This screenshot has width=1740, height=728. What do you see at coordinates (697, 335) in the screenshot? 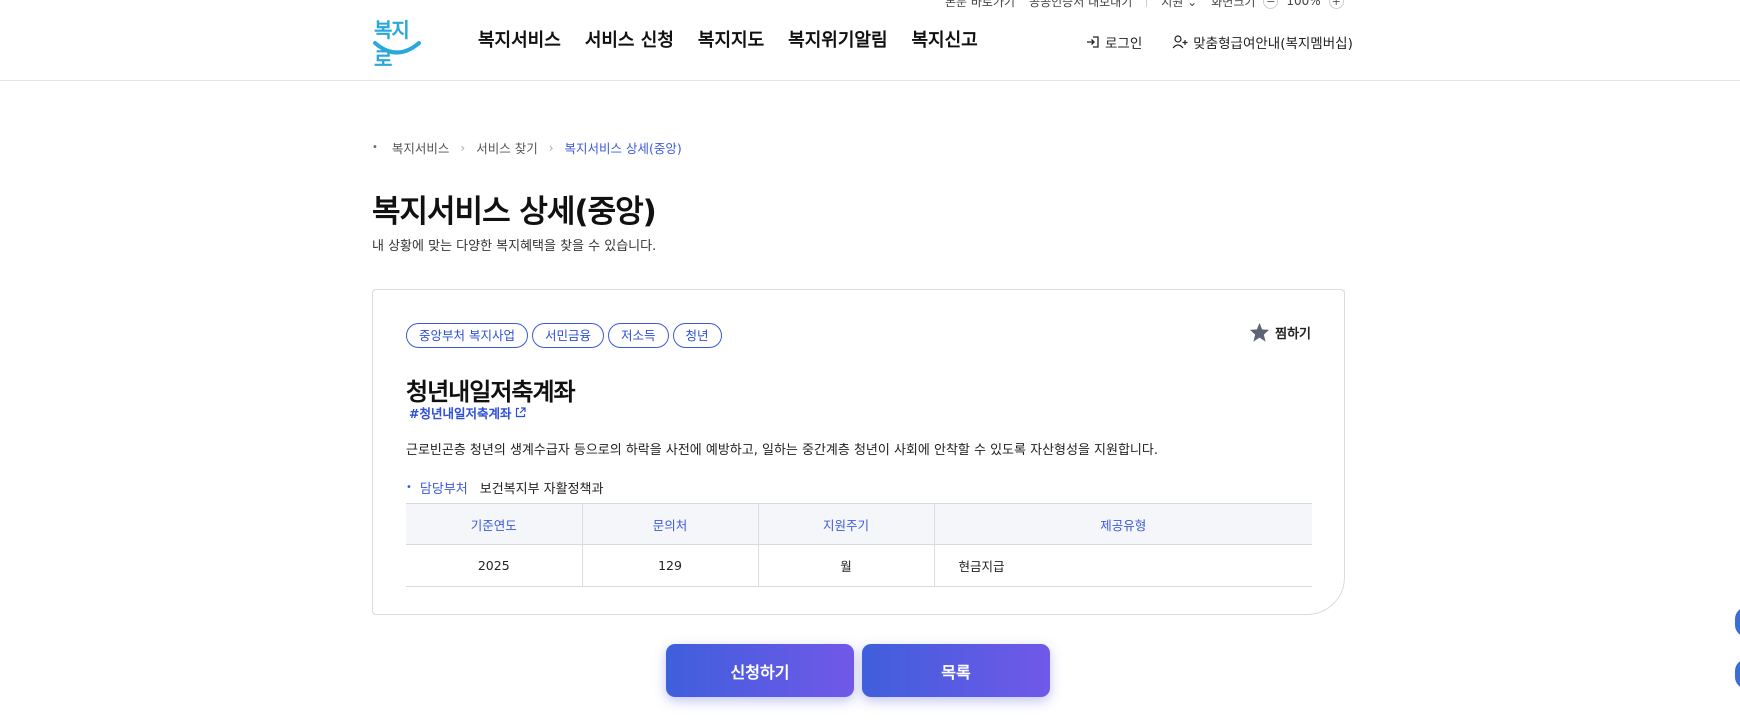
I see `tag-youth: 청년` at bounding box center [697, 335].